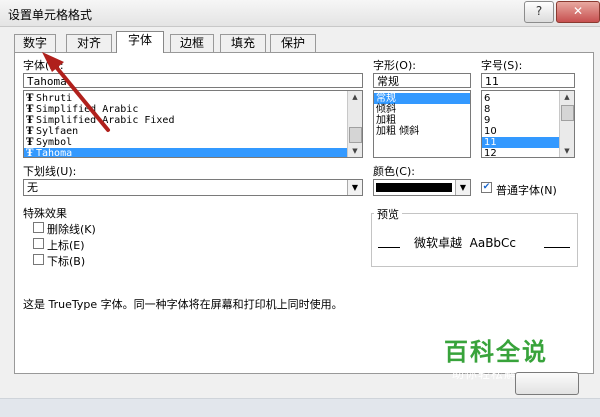 This screenshot has height=417, width=600. What do you see at coordinates (140, 42) in the screenshot?
I see `tab-font: 字体` at bounding box center [140, 42].